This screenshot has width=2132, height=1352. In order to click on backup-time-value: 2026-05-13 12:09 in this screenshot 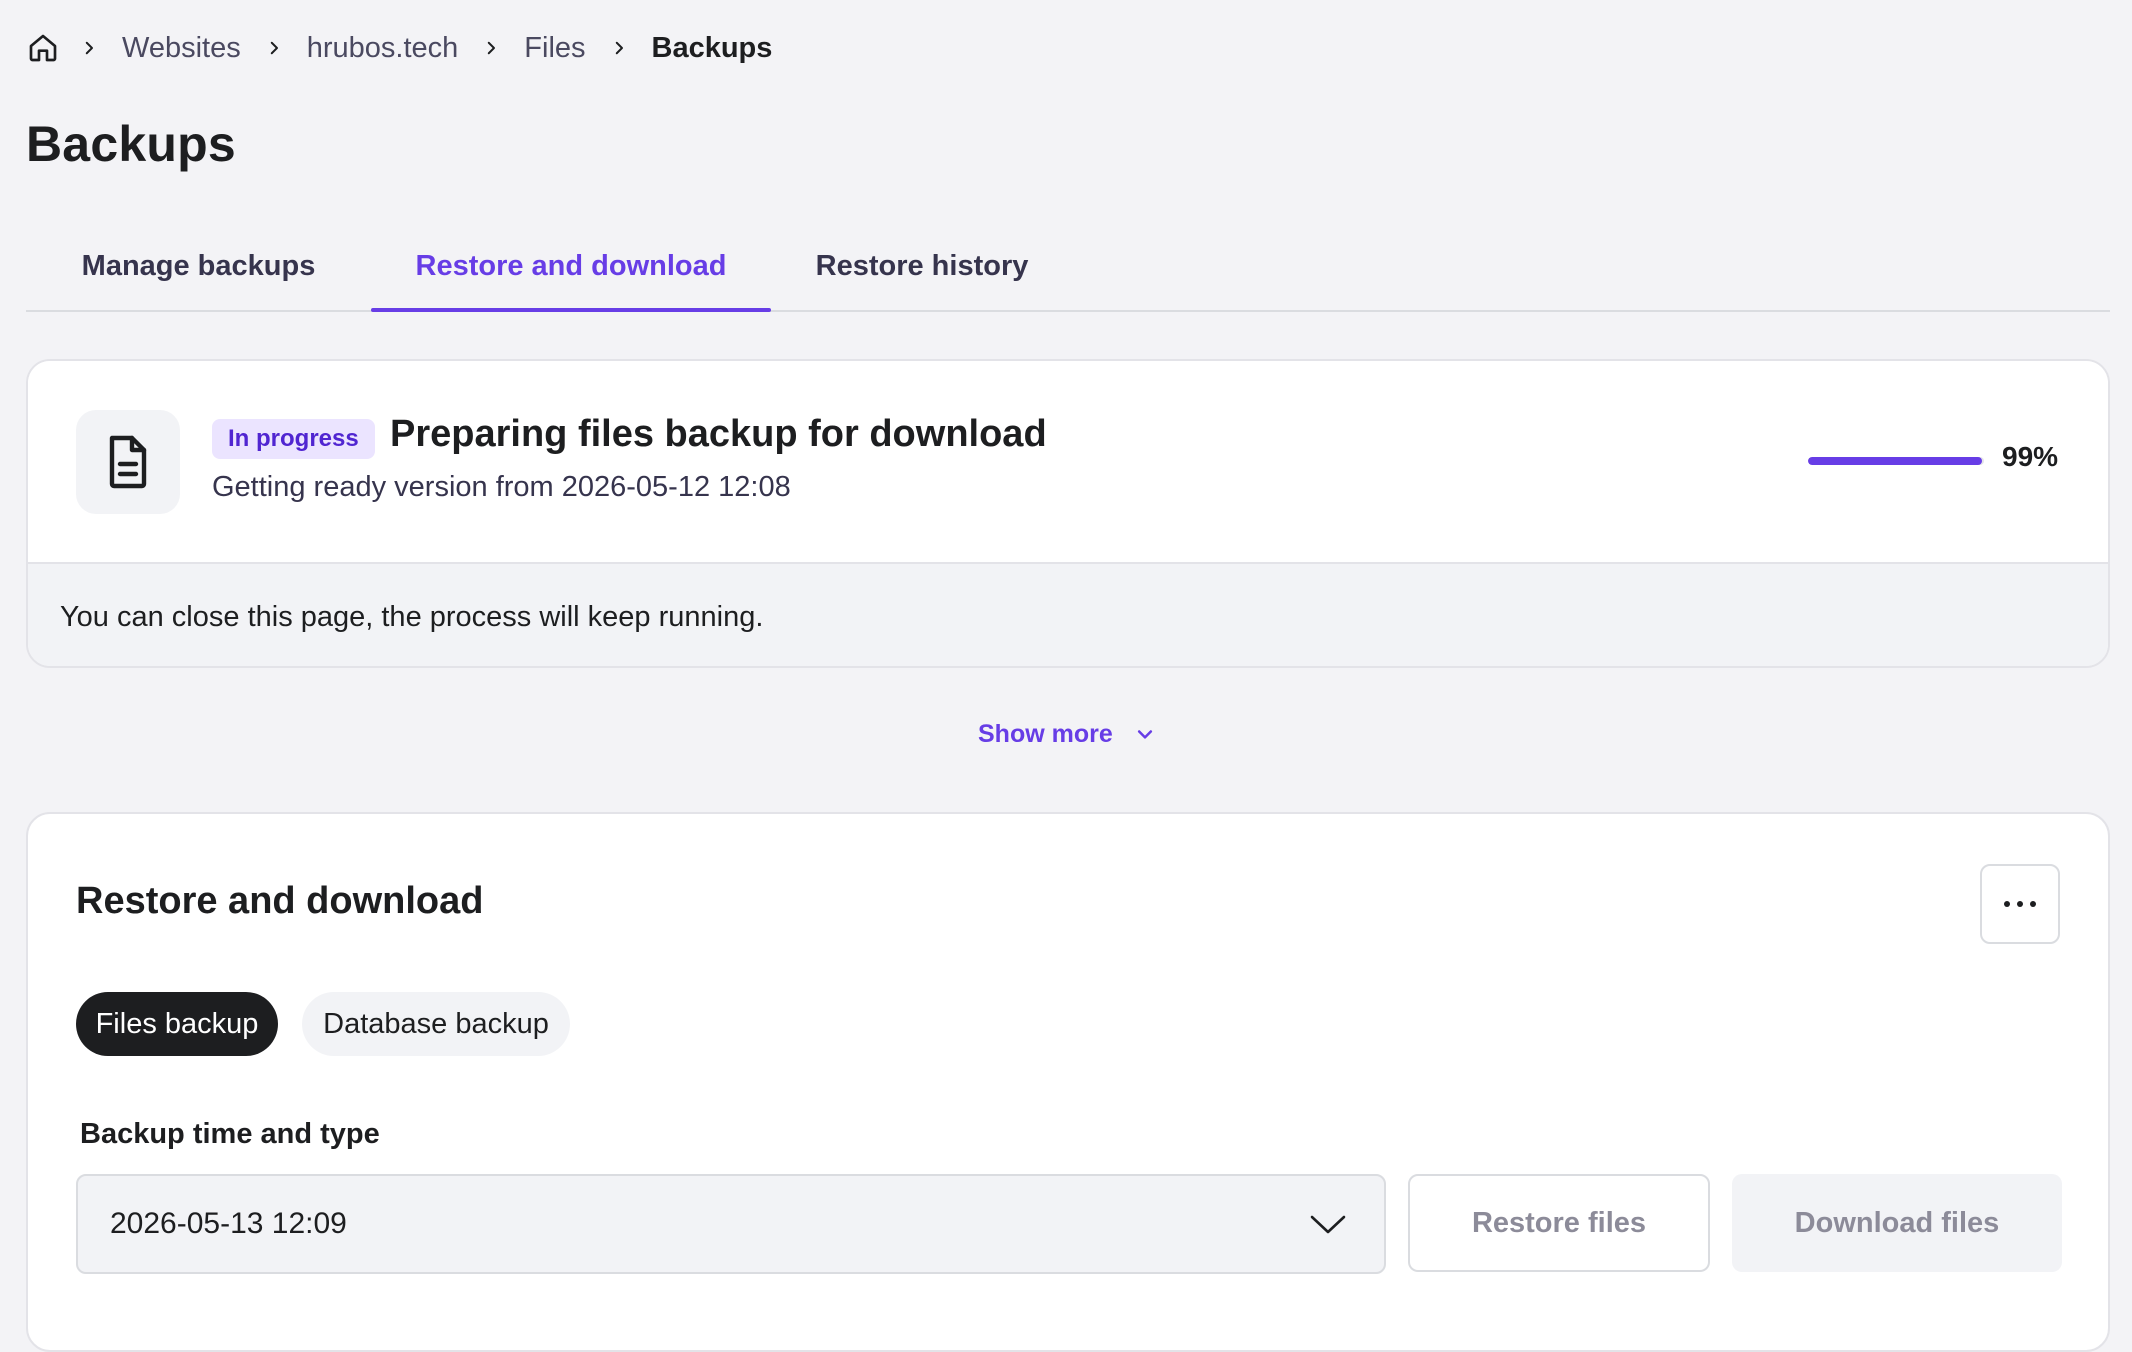, I will do `click(228, 1223)`.